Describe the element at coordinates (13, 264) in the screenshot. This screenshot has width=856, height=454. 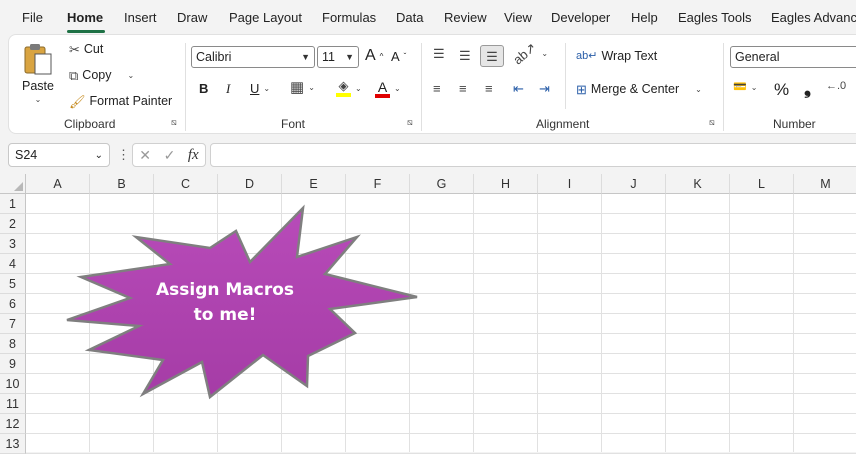
I see `row-header: 4` at that location.